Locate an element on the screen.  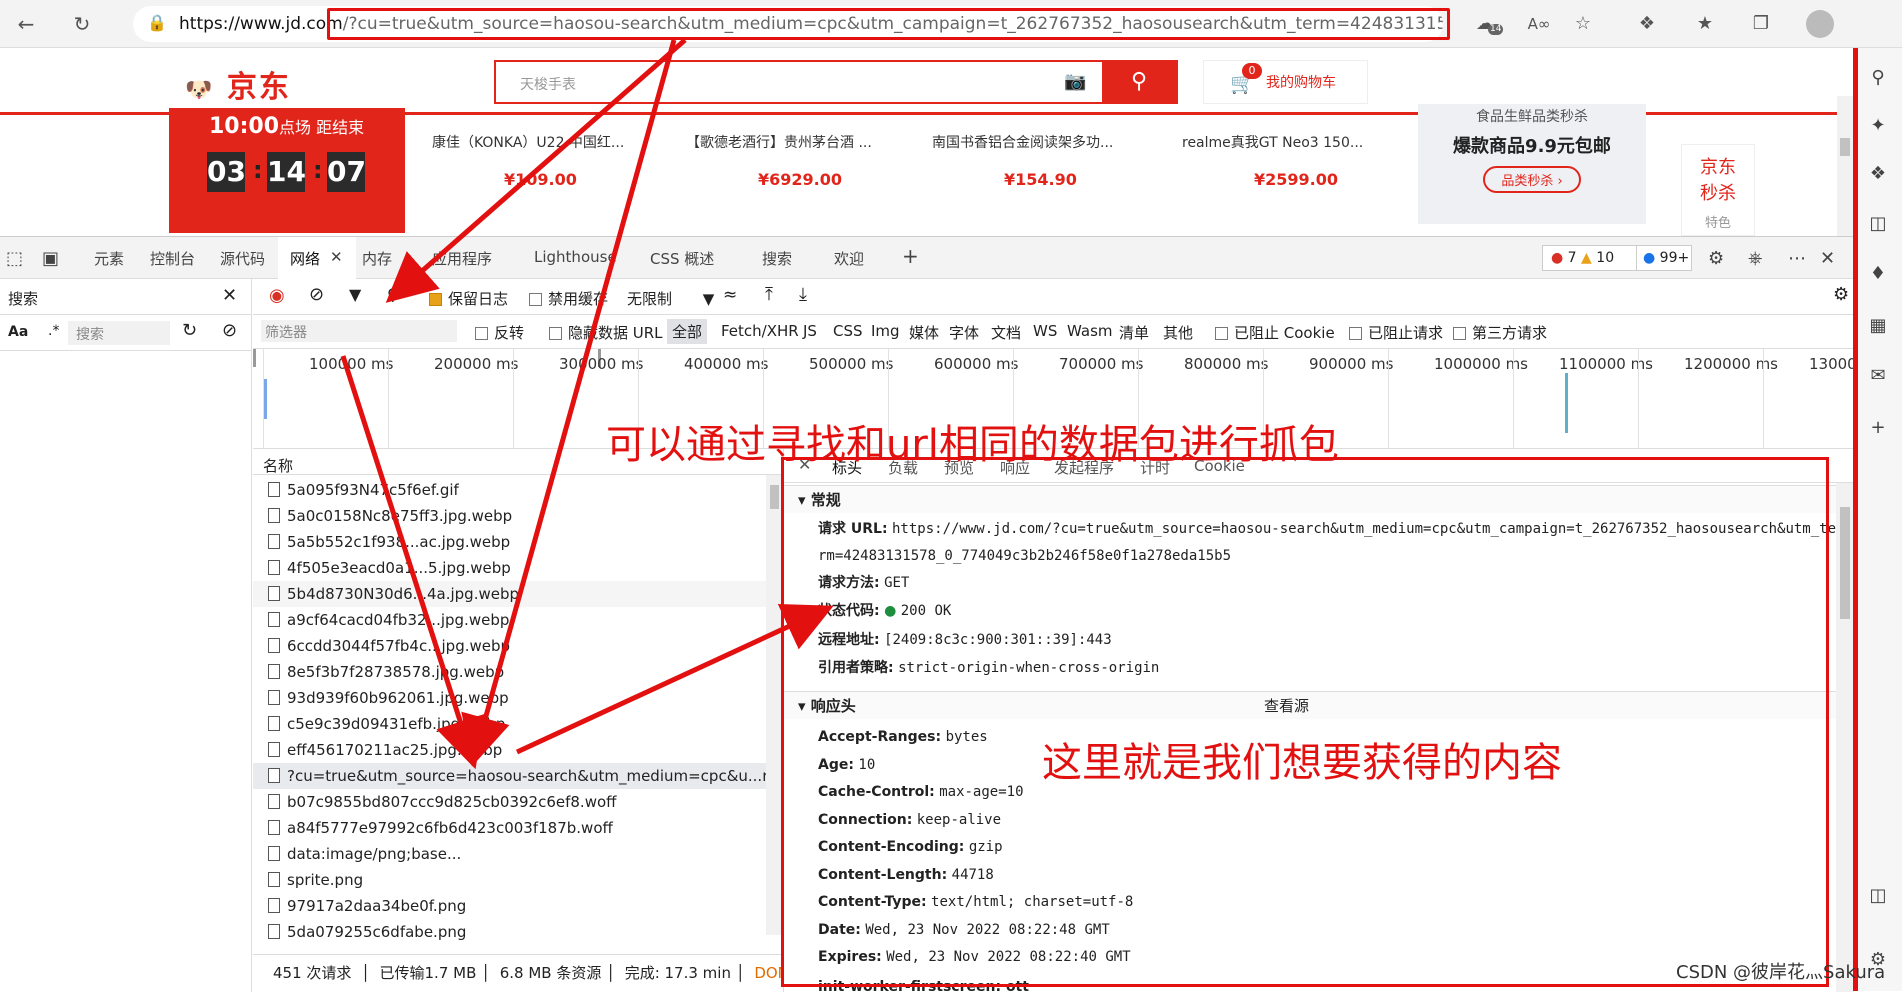
arrow-request-to-headers is located at coordinates (674, 679).